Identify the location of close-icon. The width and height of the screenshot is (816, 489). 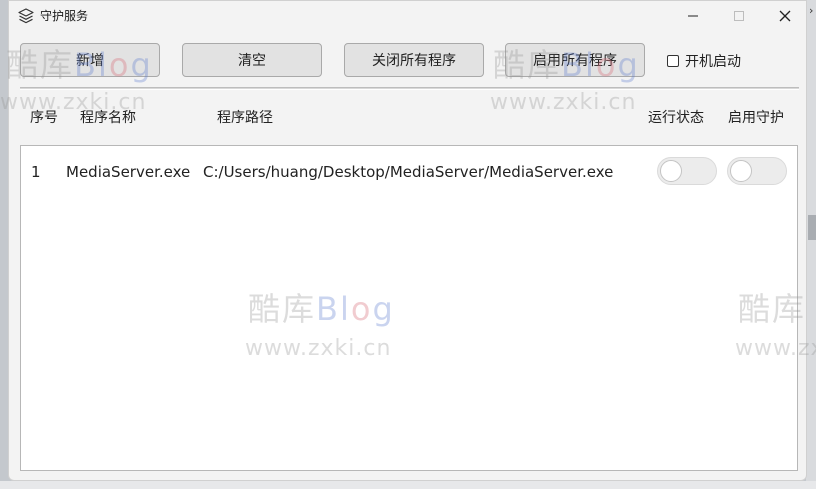
(785, 16).